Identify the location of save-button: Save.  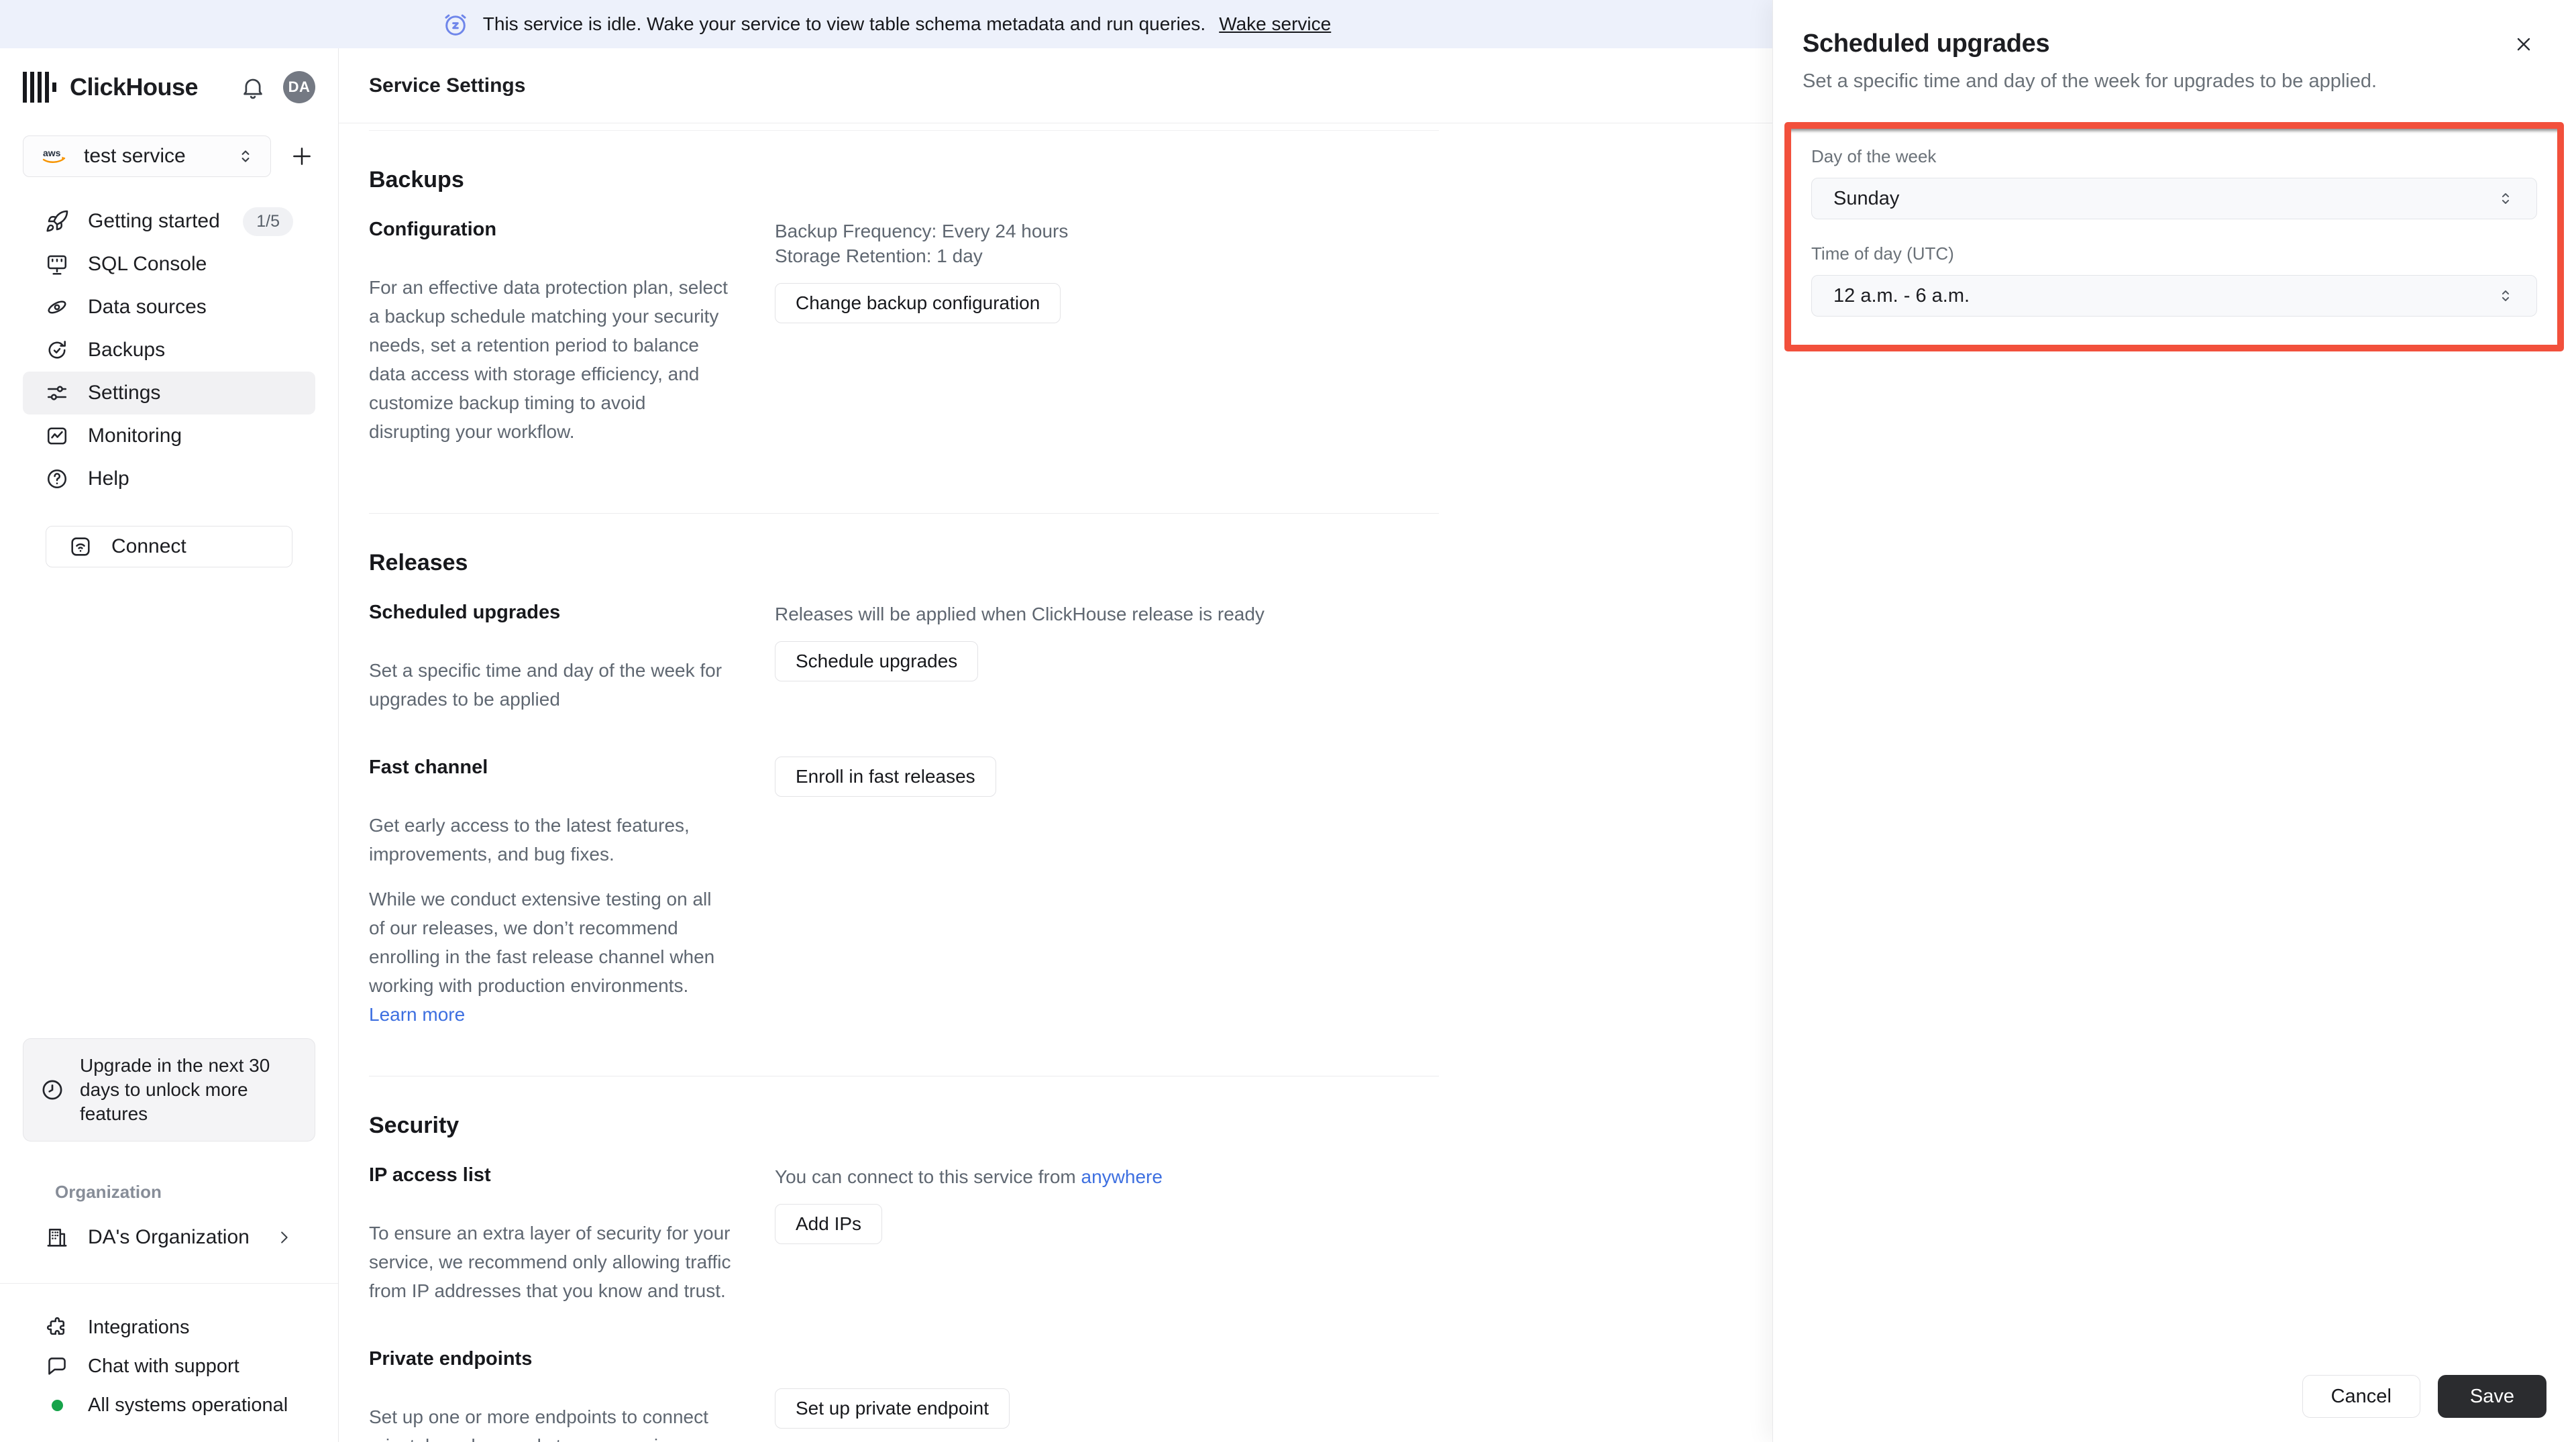
(2491, 1396).